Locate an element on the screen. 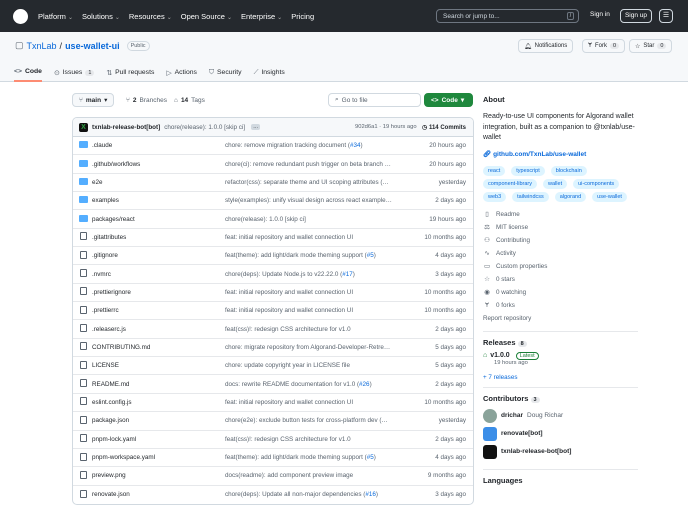  file-name: .github/workflows is located at coordinates (165, 164).